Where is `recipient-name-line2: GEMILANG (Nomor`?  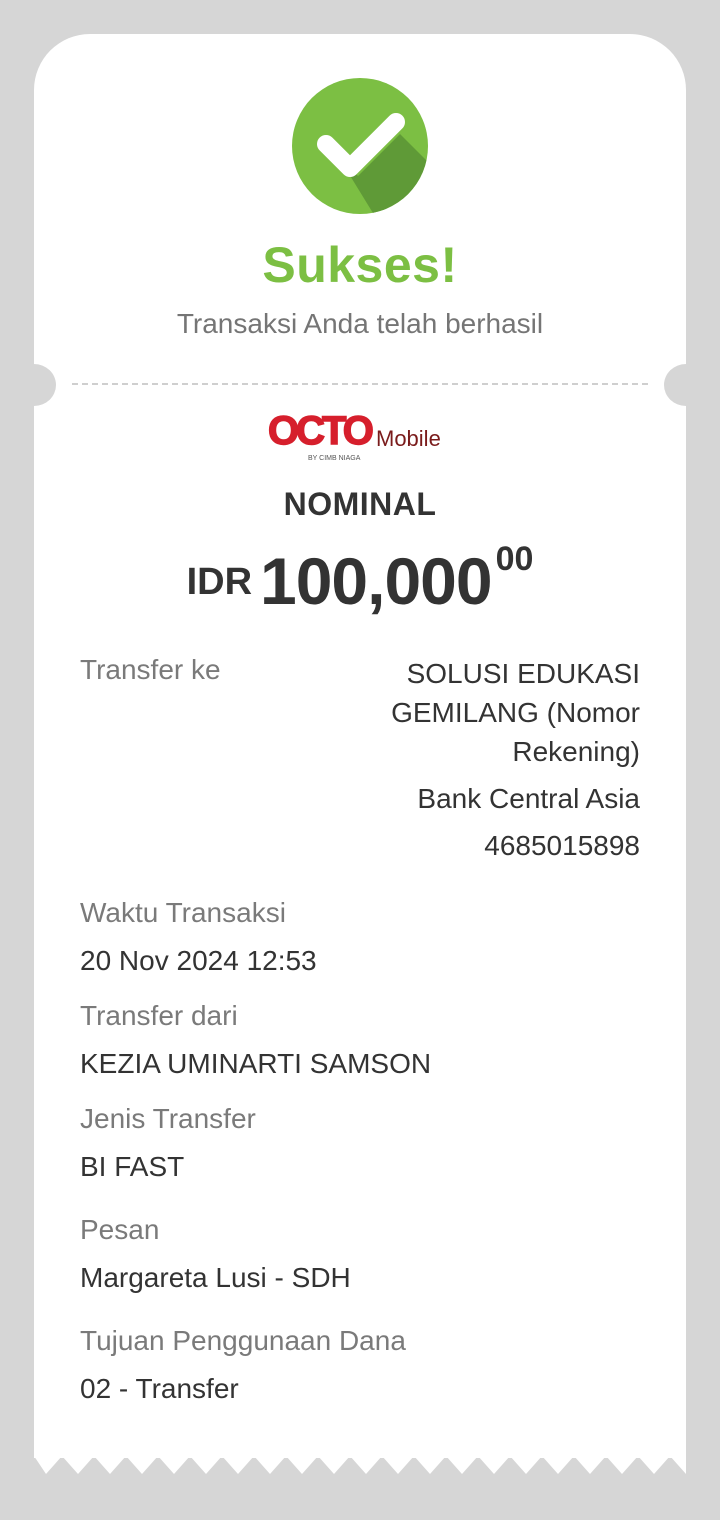 recipient-name-line2: GEMILANG (Nomor is located at coordinates (515, 712).